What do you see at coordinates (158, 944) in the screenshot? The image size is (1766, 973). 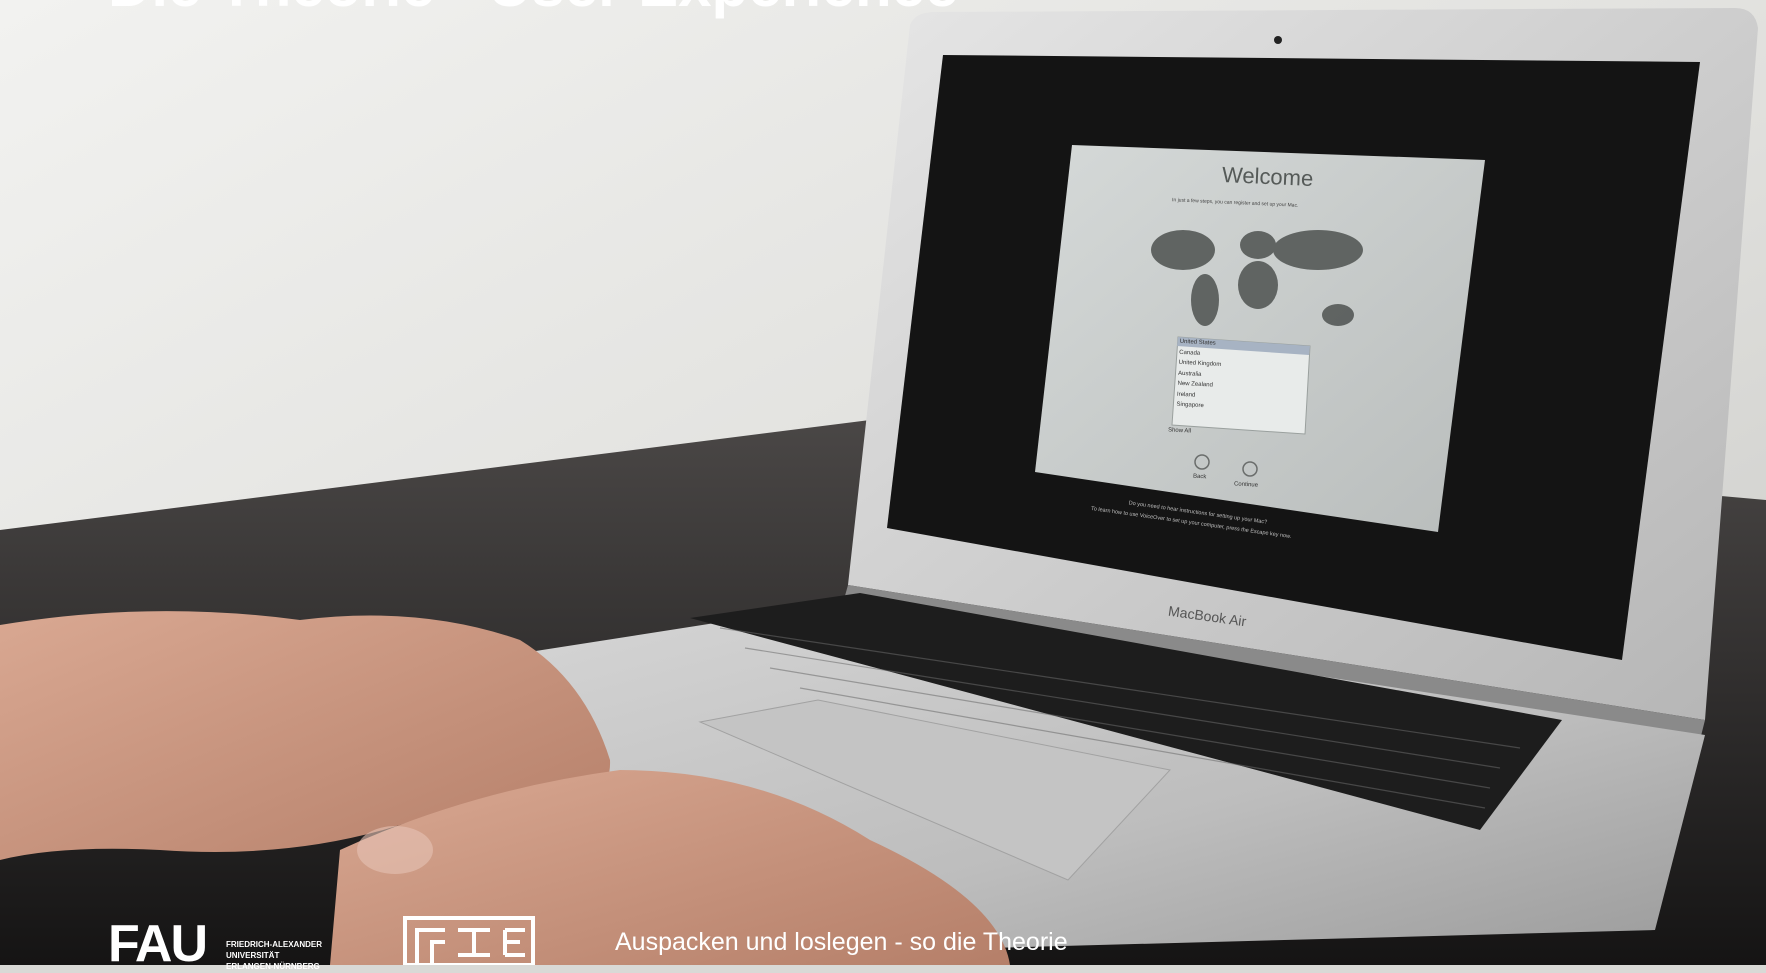 I see `fau-mark: FAU` at bounding box center [158, 944].